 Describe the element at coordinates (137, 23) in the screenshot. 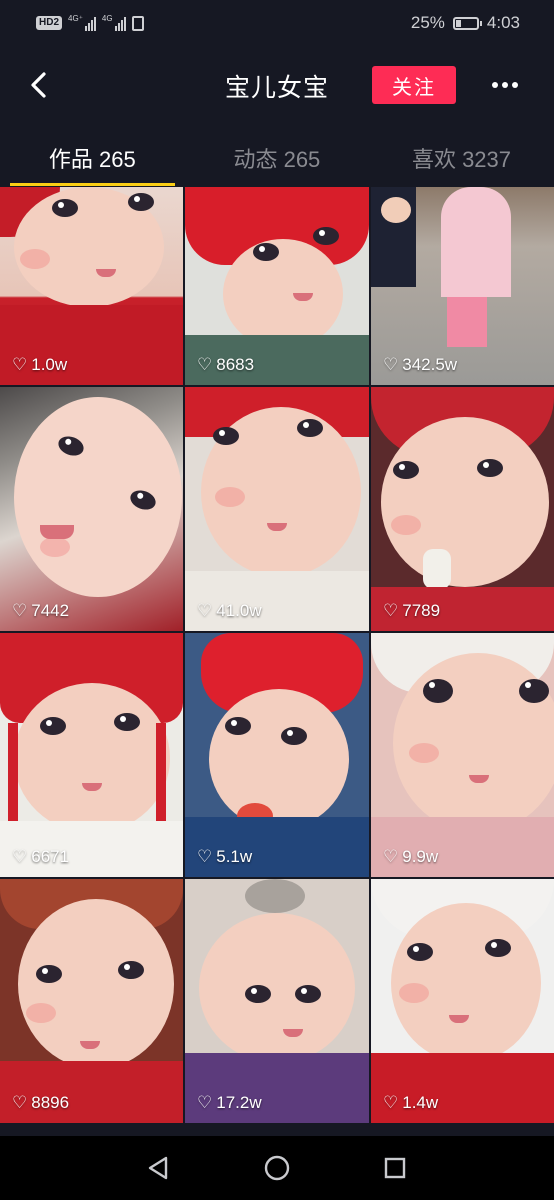

I see `vibrate-icon` at that location.